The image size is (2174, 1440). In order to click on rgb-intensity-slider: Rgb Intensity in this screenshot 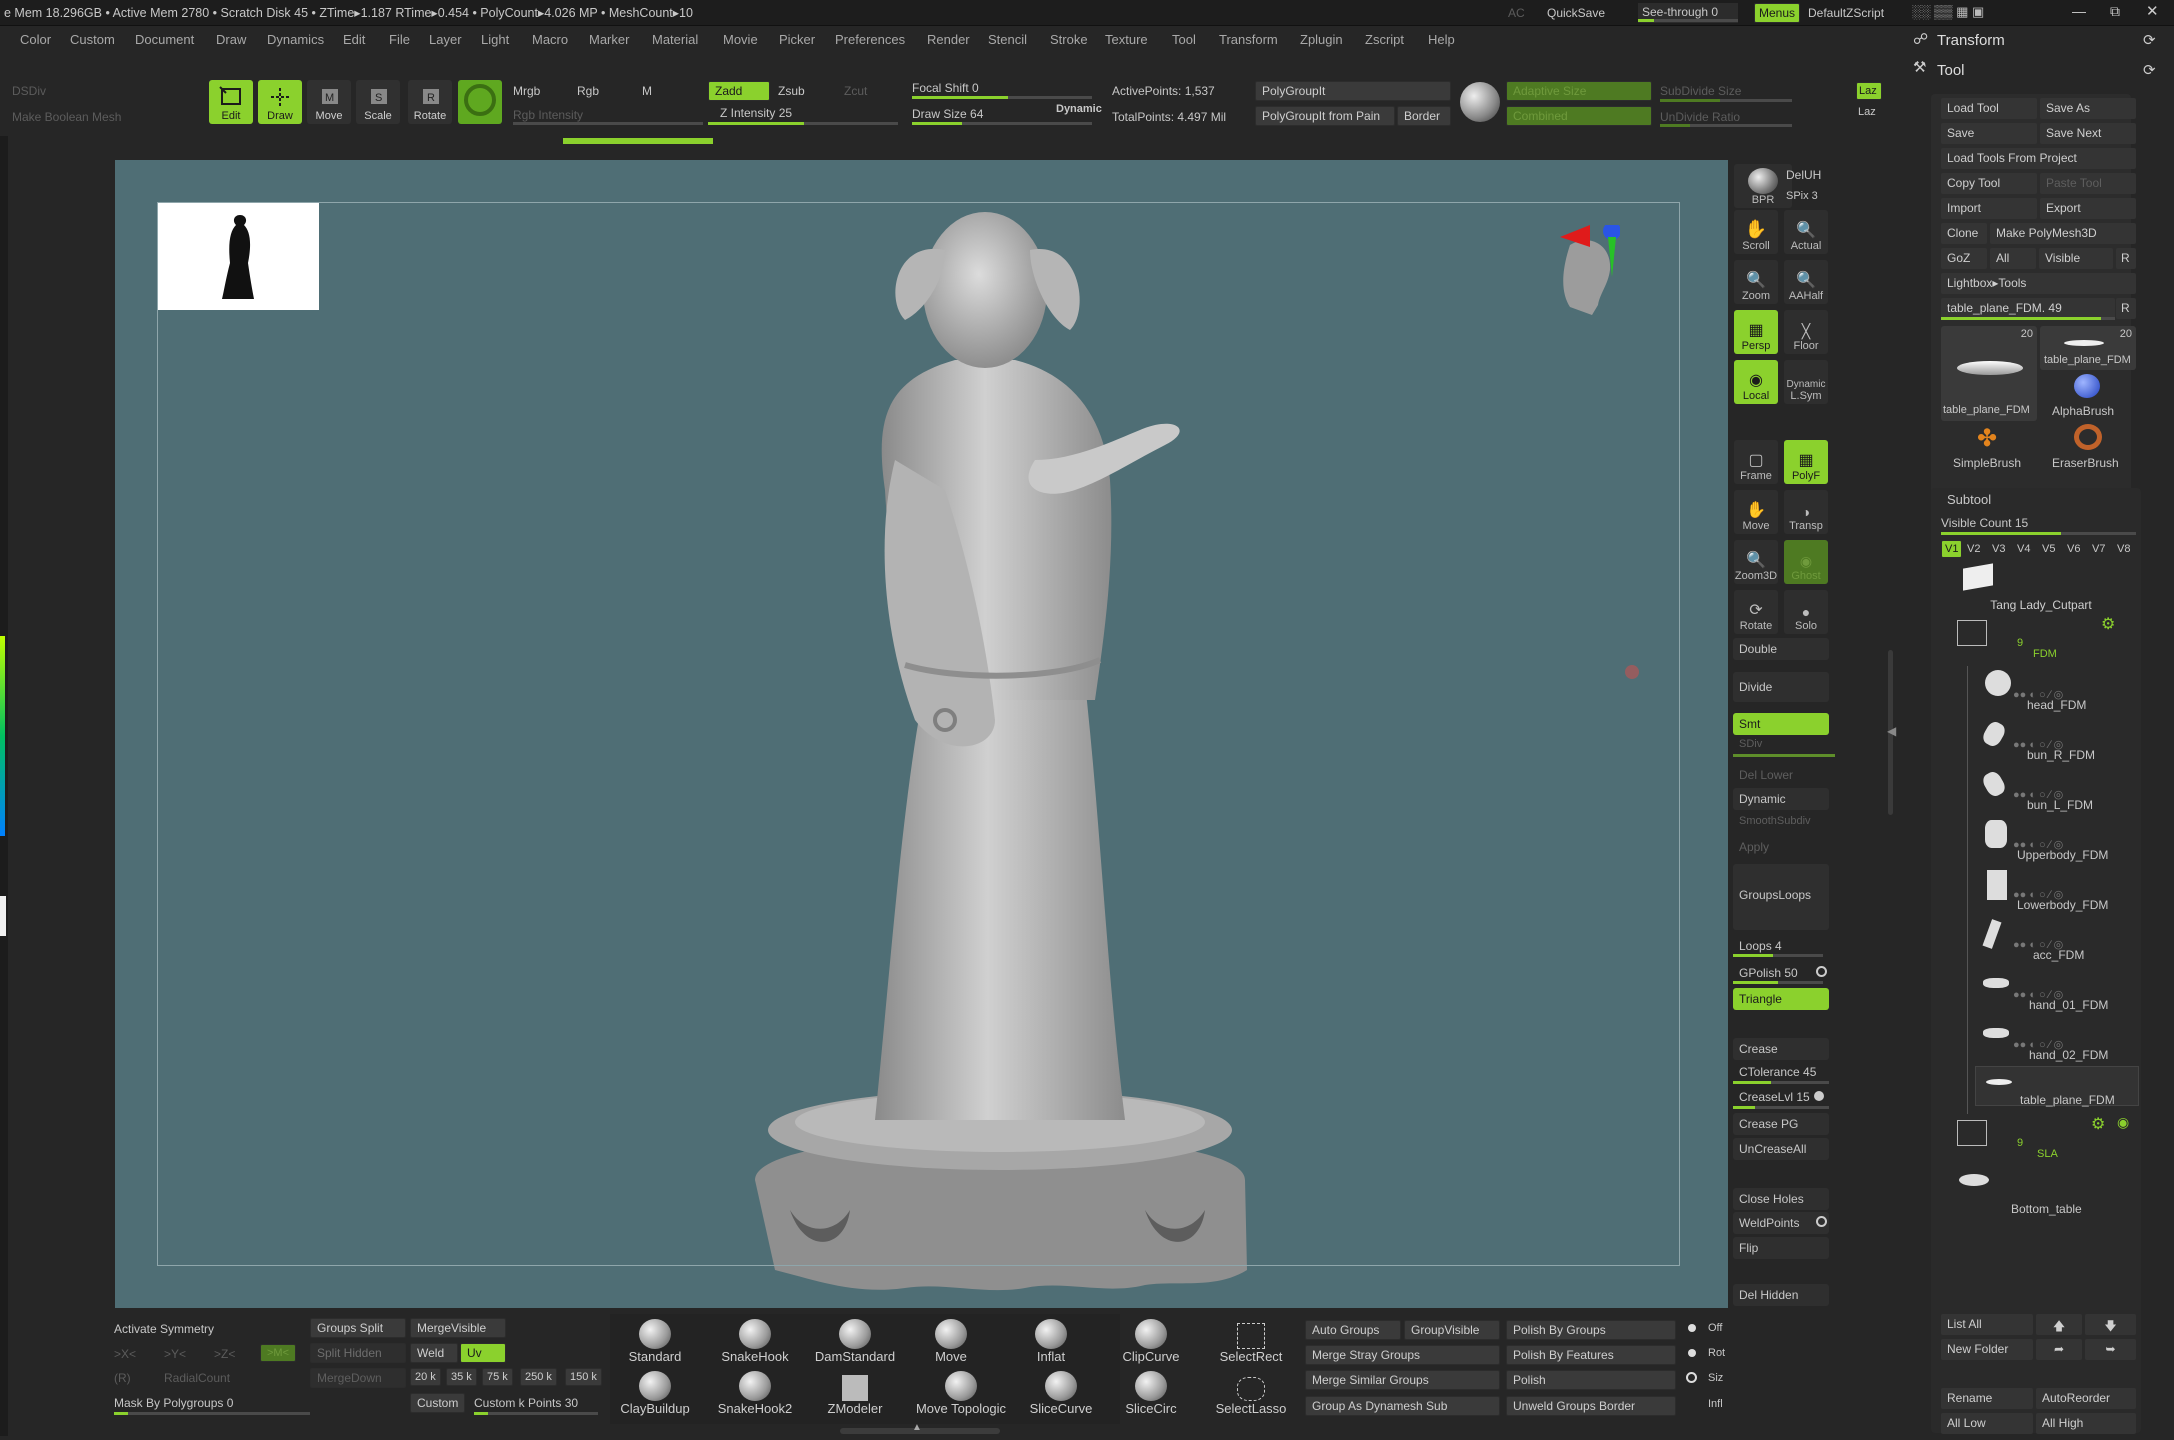, I will do `click(548, 115)`.